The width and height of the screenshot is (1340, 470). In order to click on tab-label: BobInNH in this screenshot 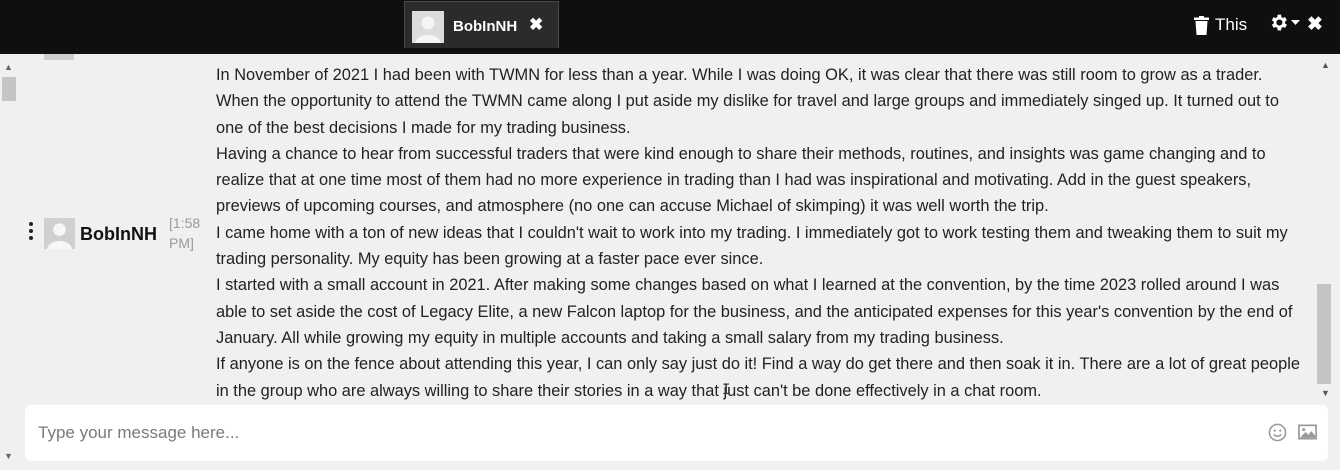, I will do `click(485, 26)`.